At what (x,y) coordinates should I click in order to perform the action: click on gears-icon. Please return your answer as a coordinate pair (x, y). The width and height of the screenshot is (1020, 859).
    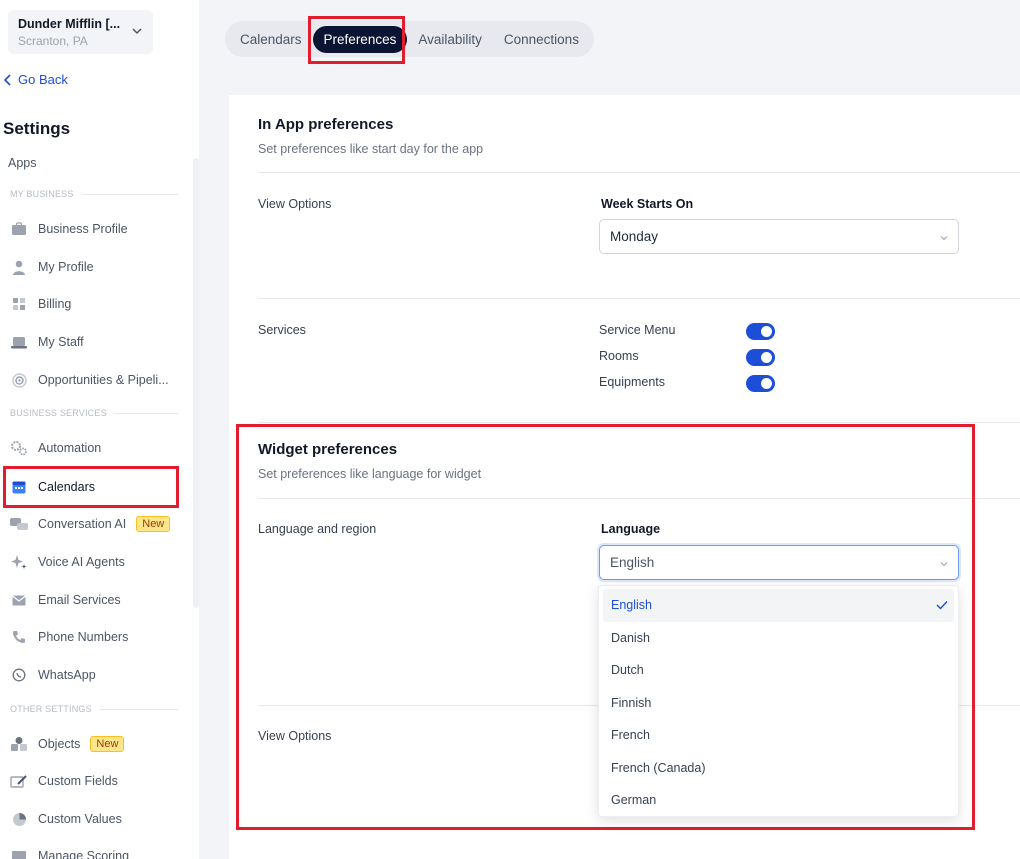
    Looking at the image, I should click on (19, 448).